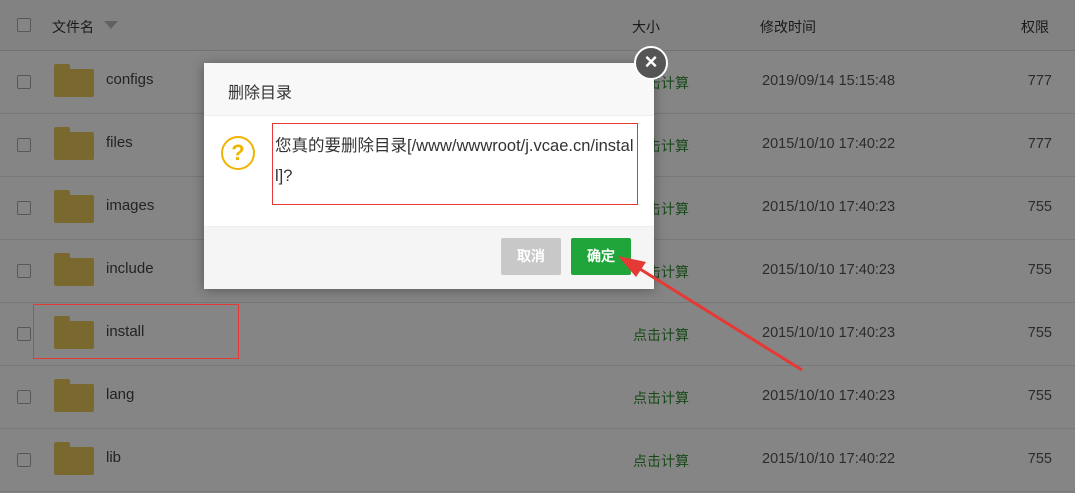  Describe the element at coordinates (73, 27) in the screenshot. I see `column-header-name: 文件名` at that location.